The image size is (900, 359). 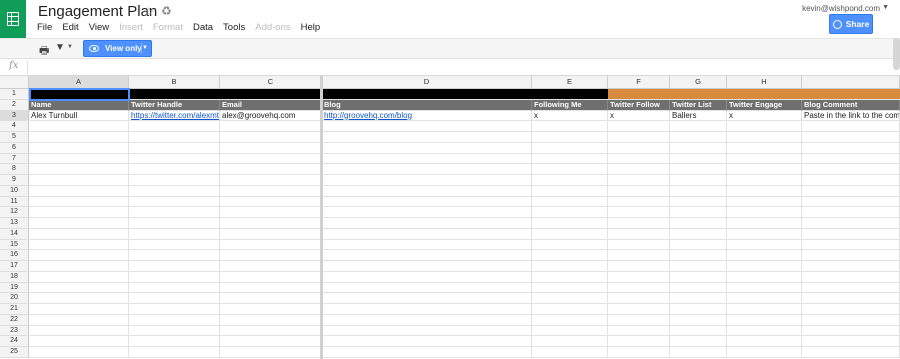 I want to click on column-header: D, so click(x=427, y=82).